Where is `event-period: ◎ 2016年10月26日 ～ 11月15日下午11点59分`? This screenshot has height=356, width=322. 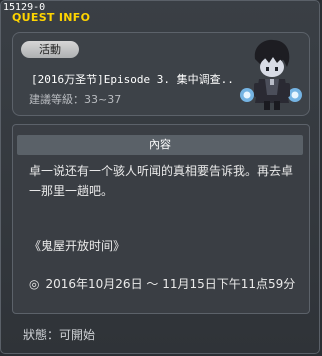
event-period: ◎ 2016年10月26日 ～ 11月15日下午11点59分 is located at coordinates (162, 283).